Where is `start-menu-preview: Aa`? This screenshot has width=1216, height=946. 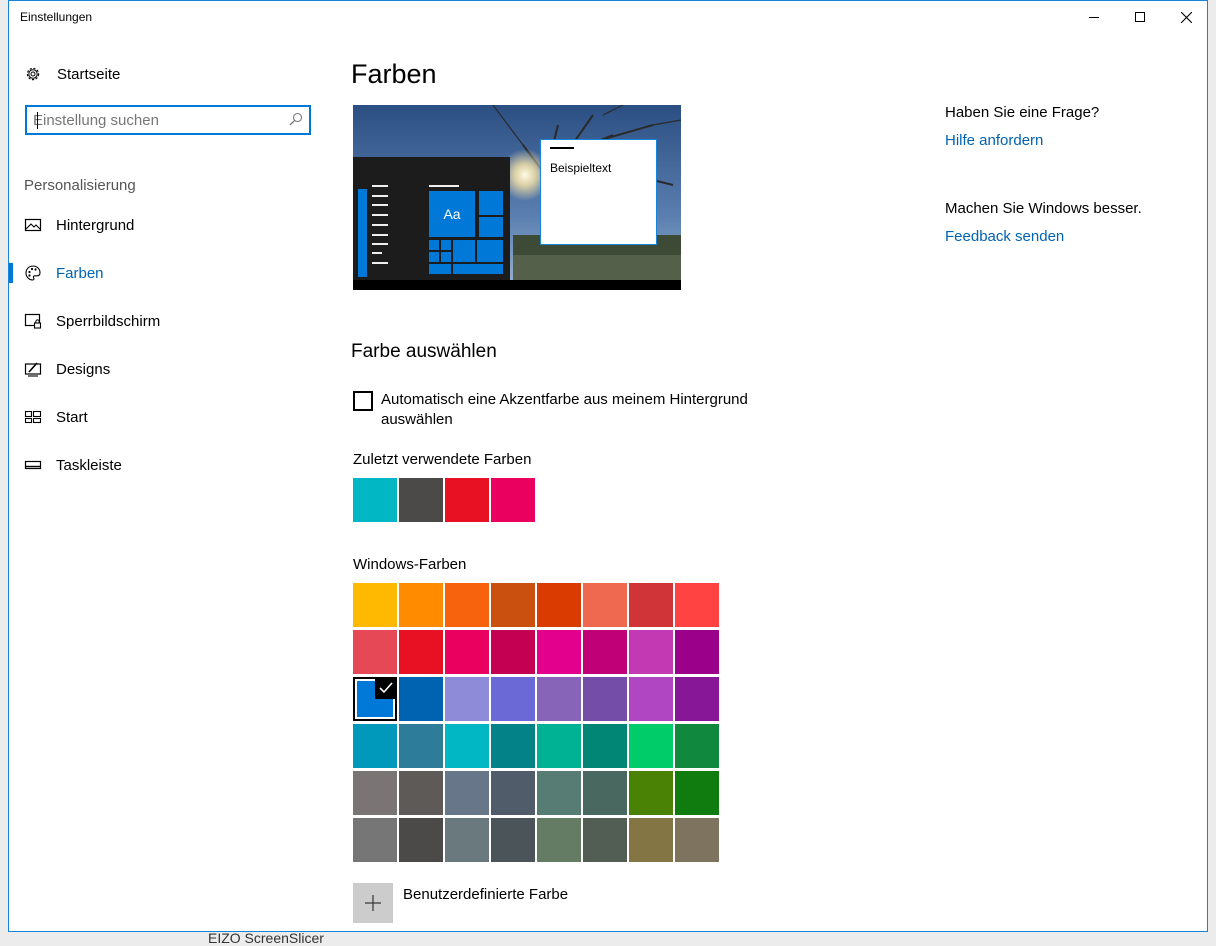
start-menu-preview: Aa is located at coordinates (431, 218).